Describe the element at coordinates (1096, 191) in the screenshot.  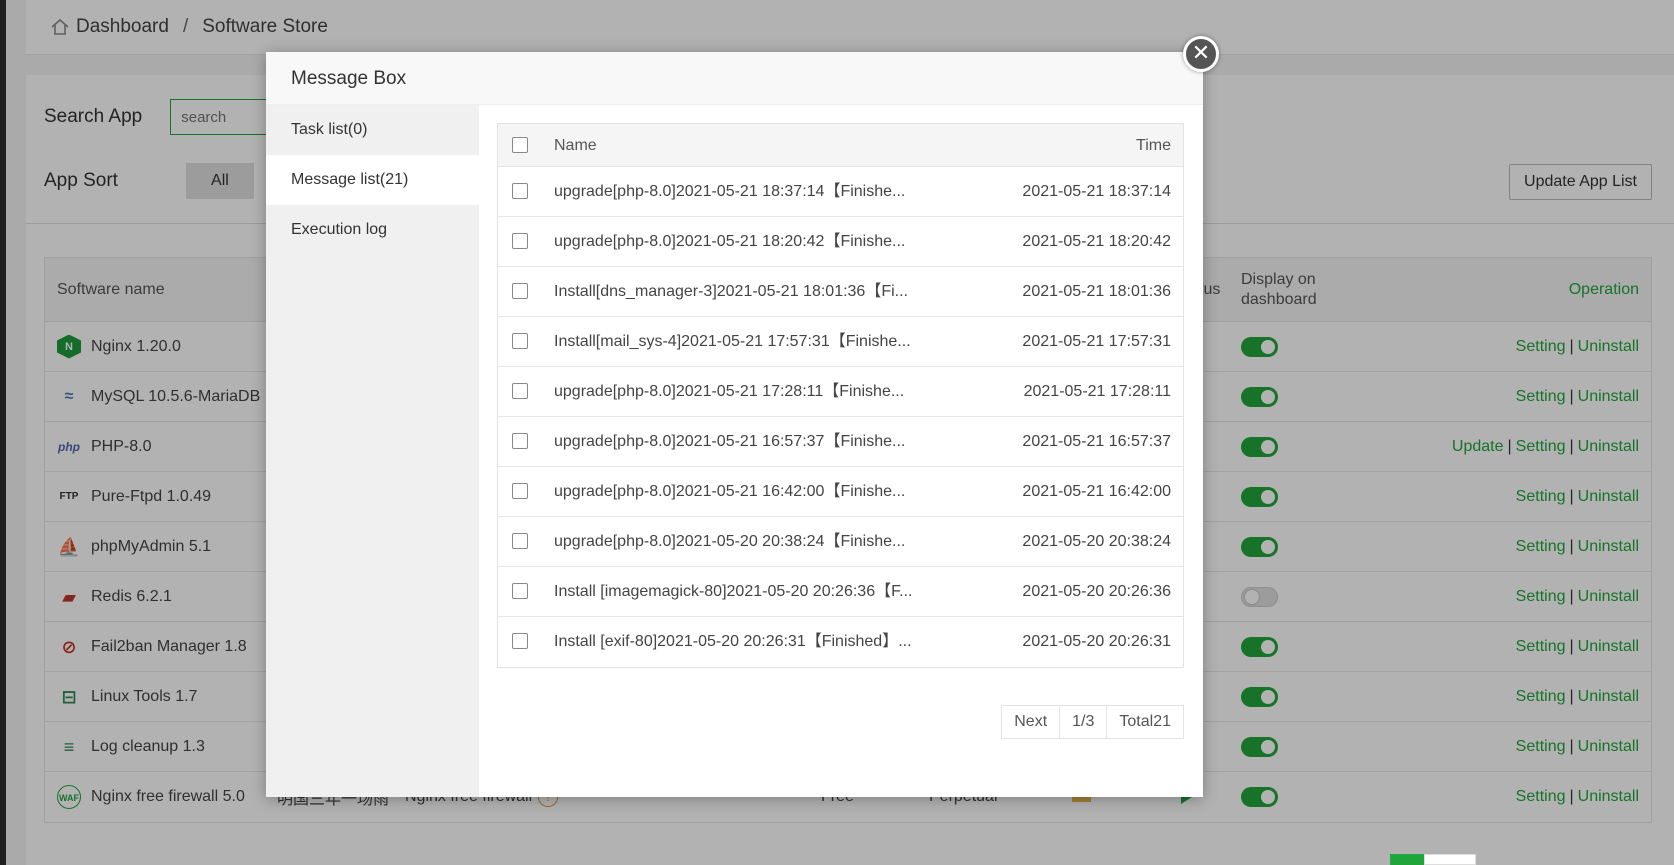
I see `message-time: 2021-05-21 18:37:14` at that location.